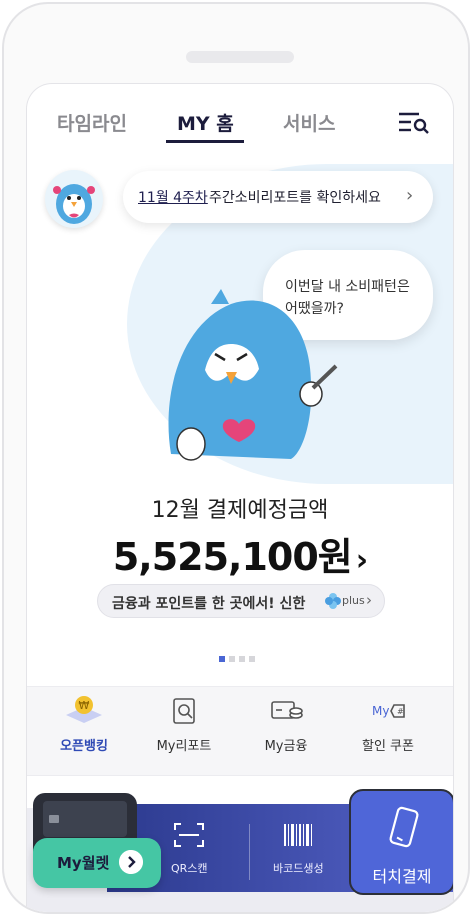 Image resolution: width=472 pixels, height=916 pixels. What do you see at coordinates (286, 746) in the screenshot?
I see `quick-label: My금융` at bounding box center [286, 746].